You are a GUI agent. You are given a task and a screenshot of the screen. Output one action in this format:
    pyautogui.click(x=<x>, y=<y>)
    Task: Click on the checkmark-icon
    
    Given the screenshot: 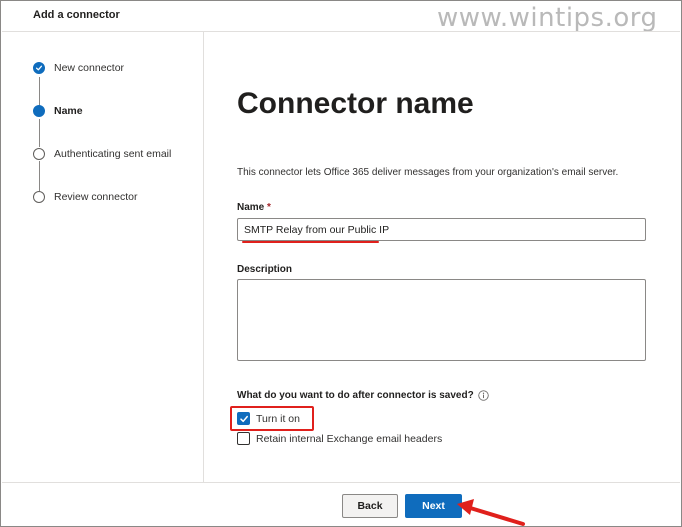 What is the action you would take?
    pyautogui.click(x=39, y=68)
    